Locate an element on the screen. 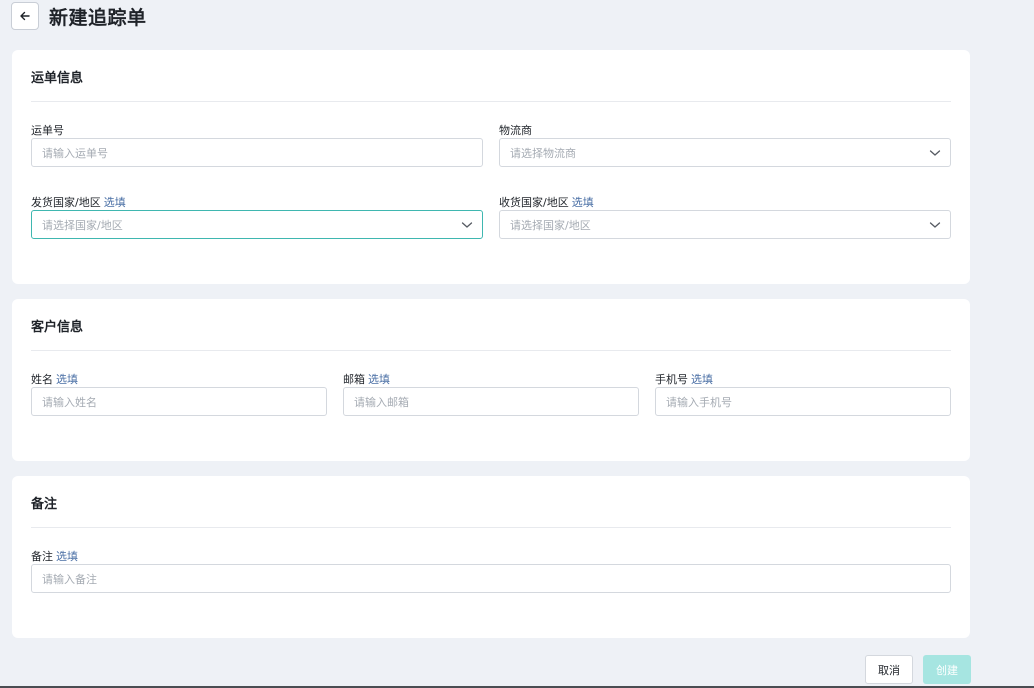 The width and height of the screenshot is (1034, 688). destination-label: 收货国家/地区 选填 is located at coordinates (546, 202).